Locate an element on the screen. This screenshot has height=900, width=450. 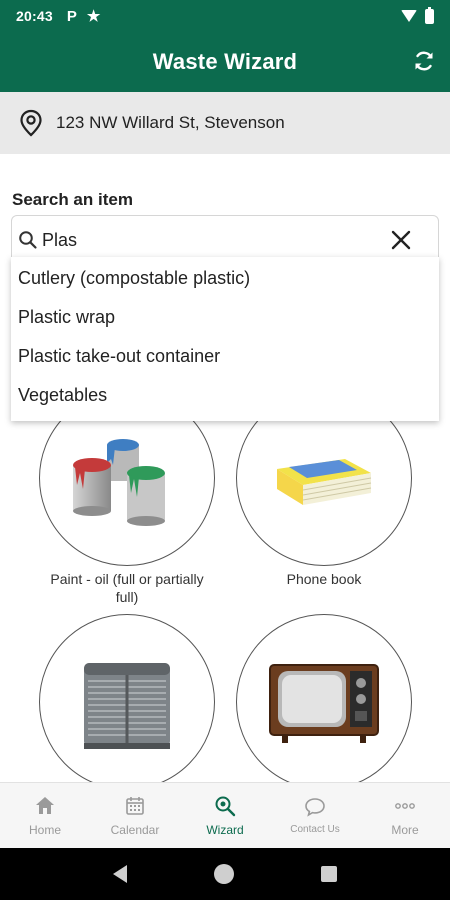
nav-label: More is located at coordinates (405, 829).